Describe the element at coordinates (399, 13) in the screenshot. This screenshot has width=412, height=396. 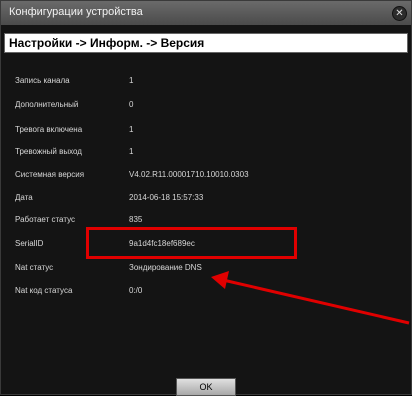
I see `close-icon: ✕` at that location.